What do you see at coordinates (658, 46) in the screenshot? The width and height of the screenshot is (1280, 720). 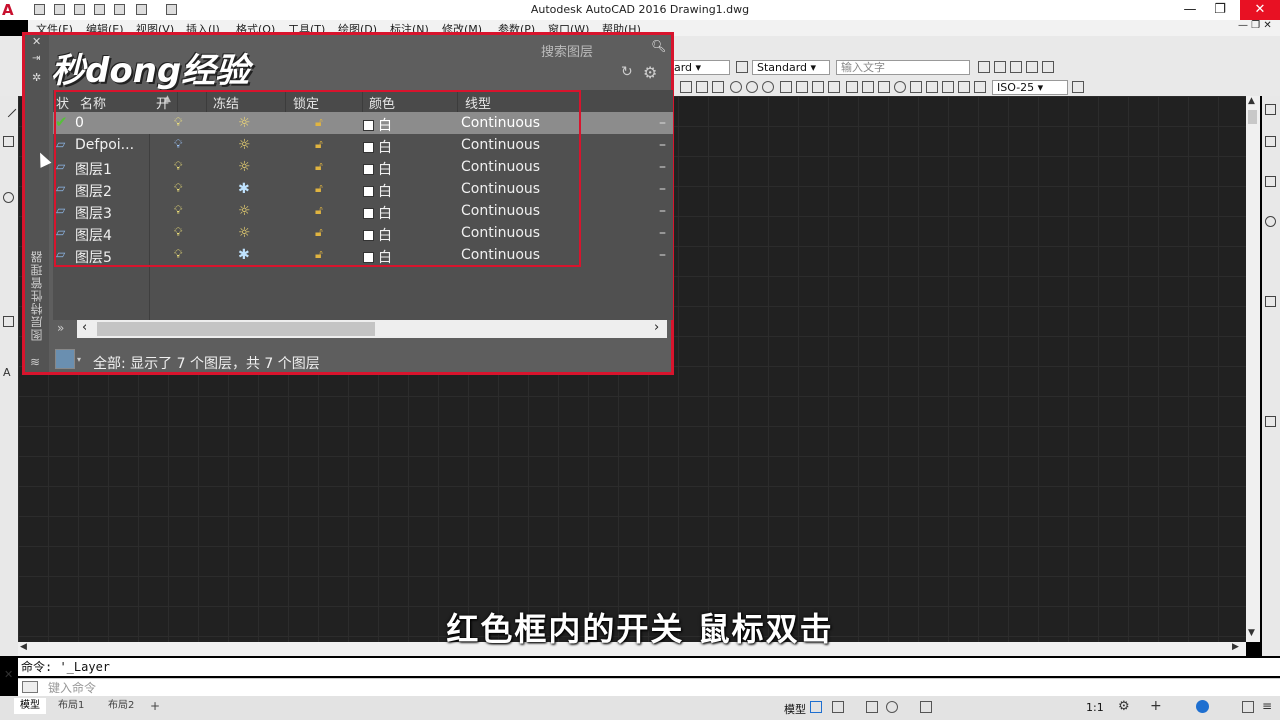 I see `search-icon: 🔍︎` at bounding box center [658, 46].